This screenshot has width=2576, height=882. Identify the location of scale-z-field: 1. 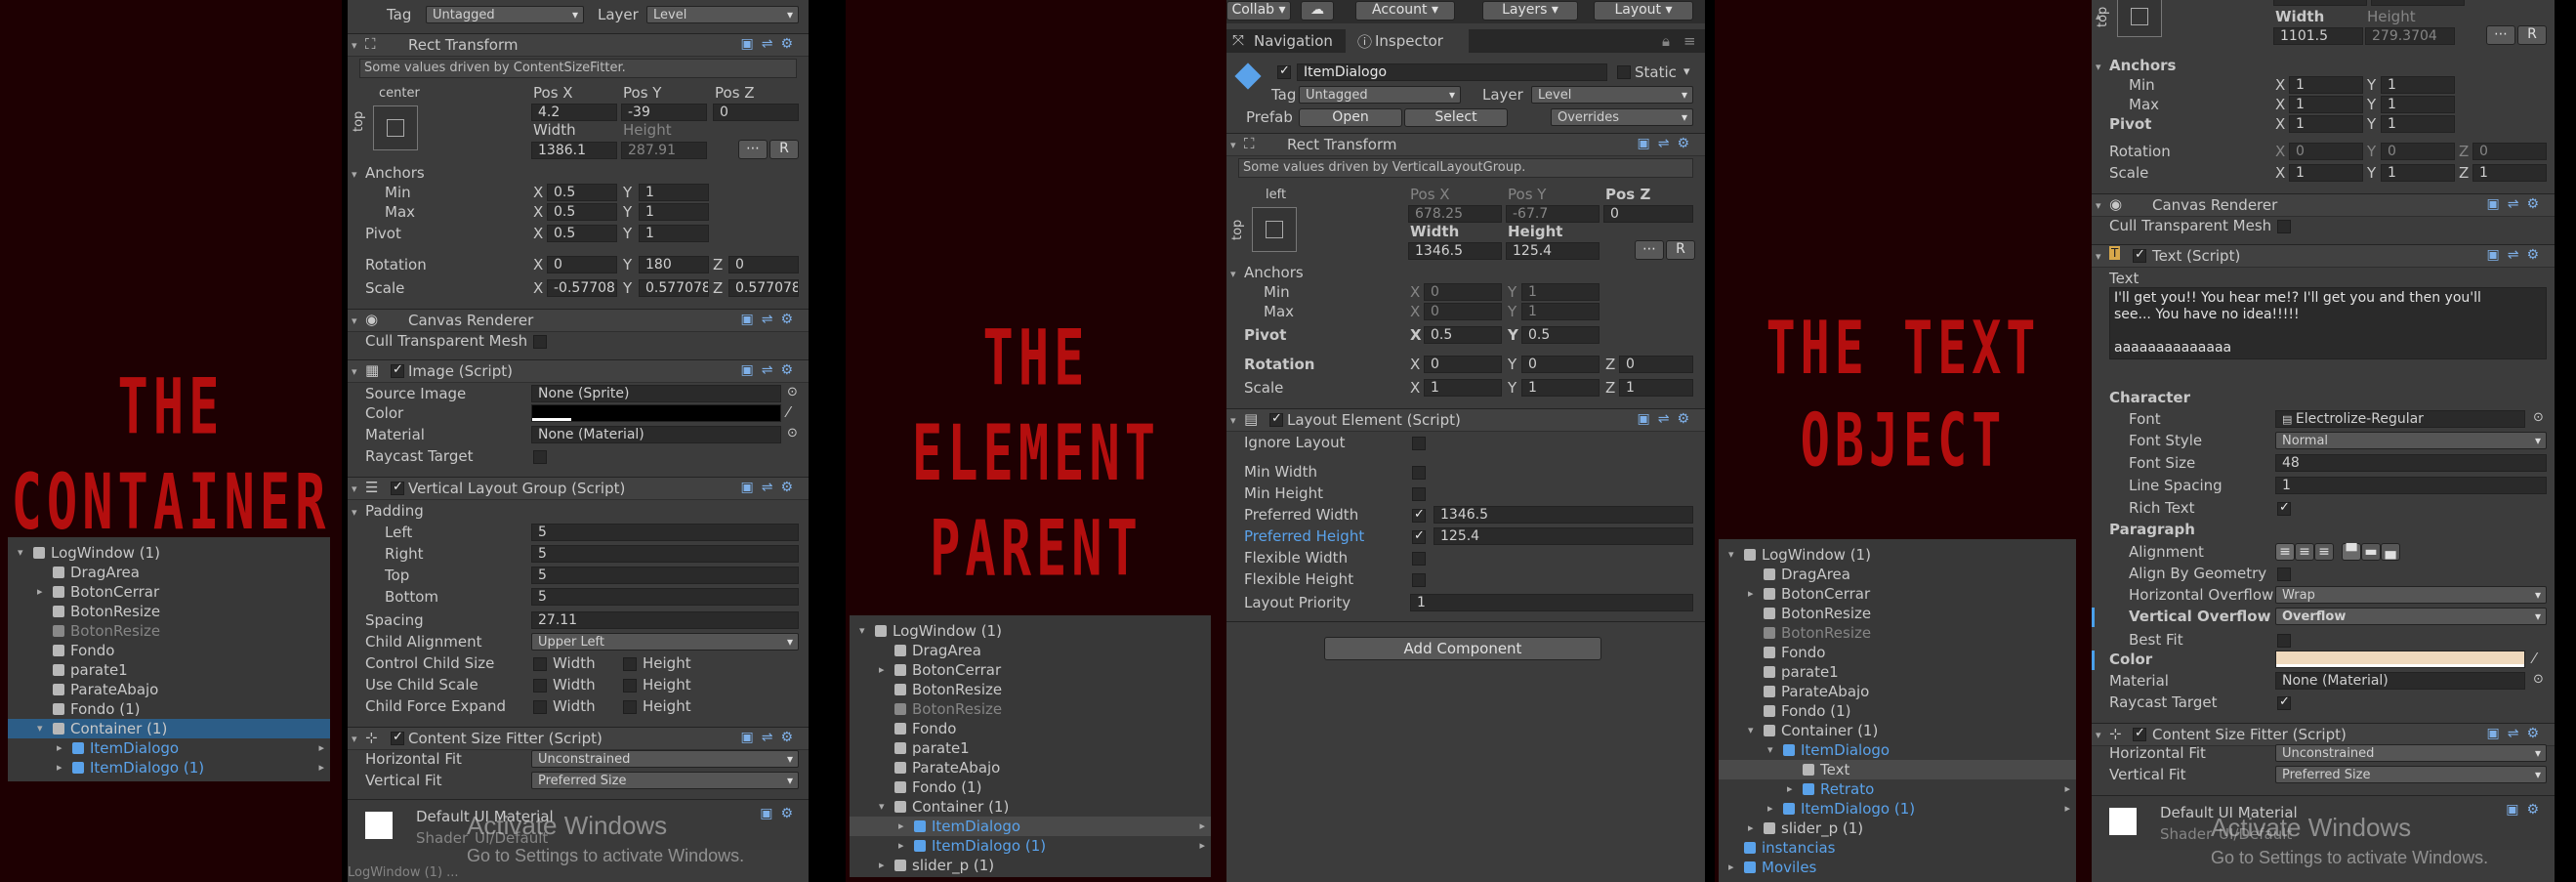
(2510, 173).